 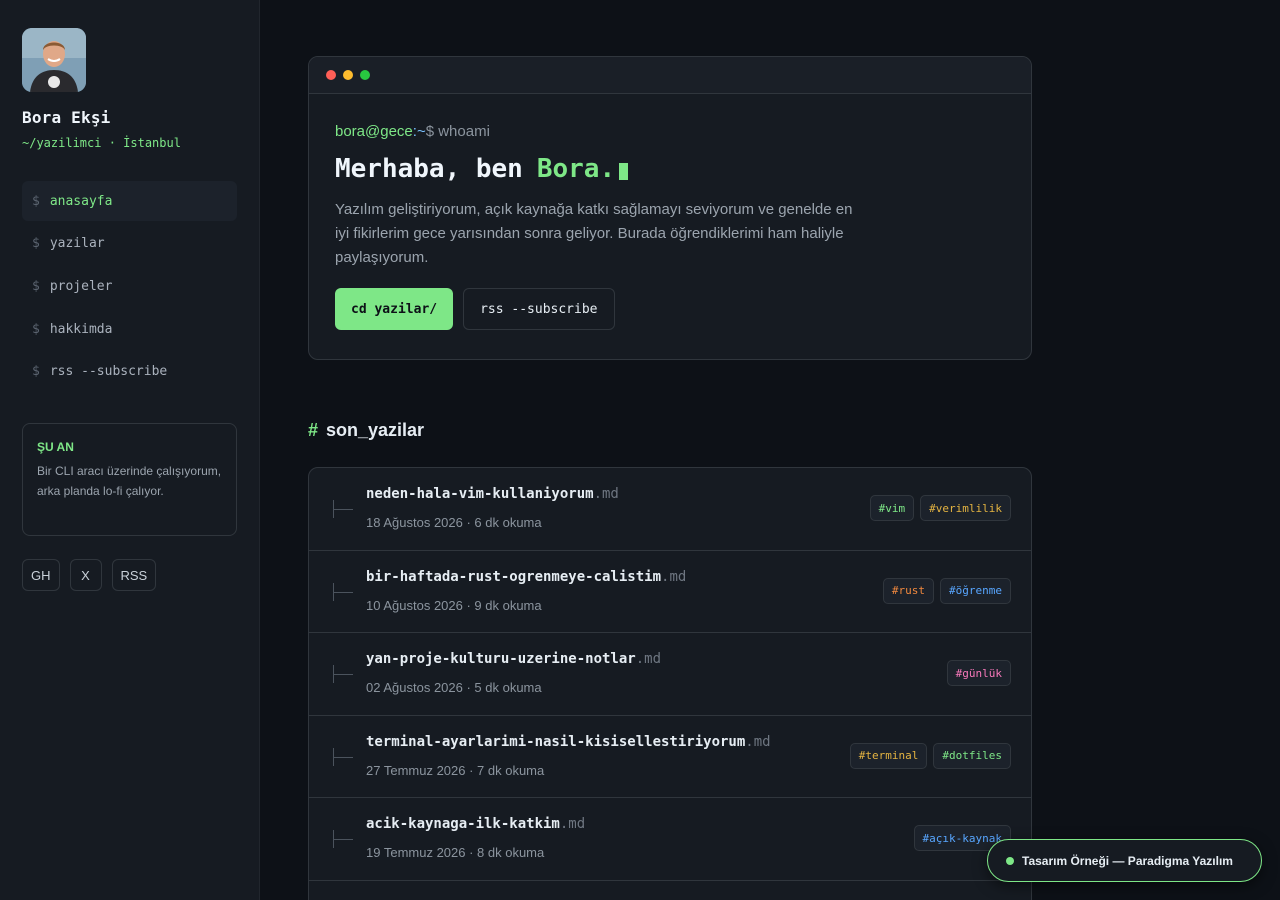 I want to click on tag-badge: #günlük, so click(x=978, y=673).